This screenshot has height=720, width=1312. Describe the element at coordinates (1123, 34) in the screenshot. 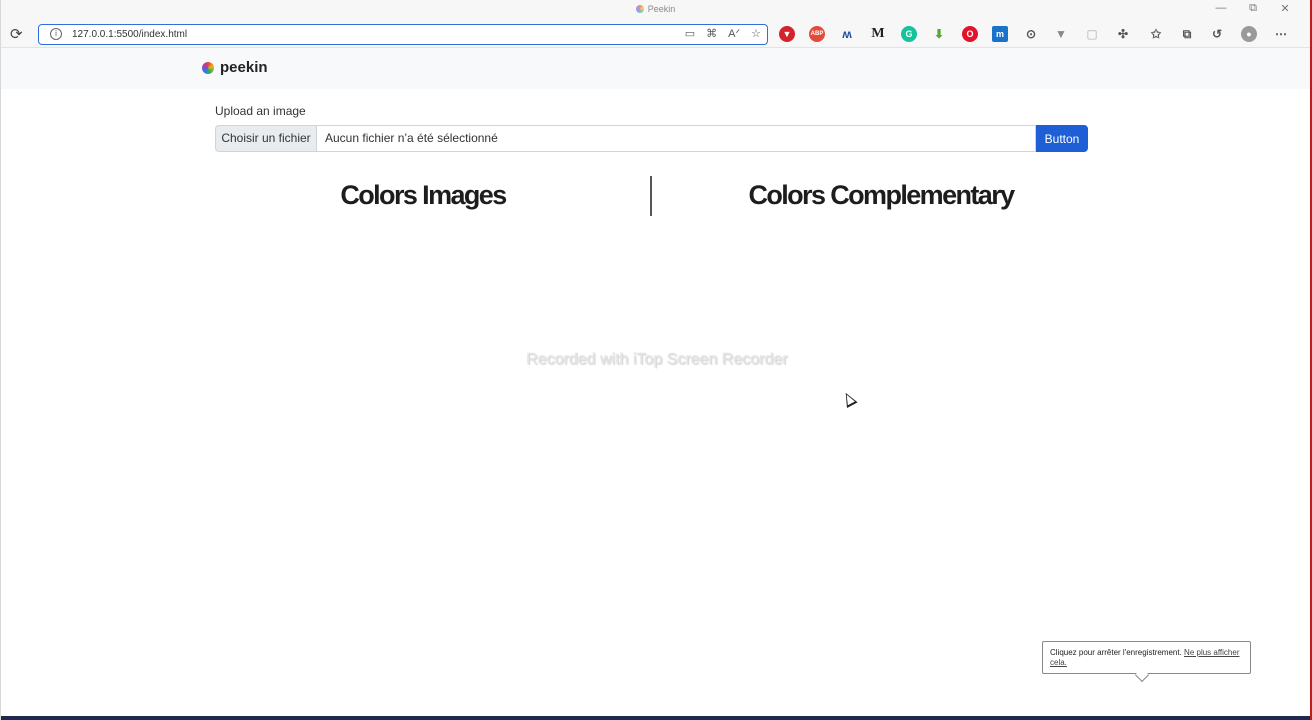

I see `extensions-puzzle-icon: ✣` at that location.